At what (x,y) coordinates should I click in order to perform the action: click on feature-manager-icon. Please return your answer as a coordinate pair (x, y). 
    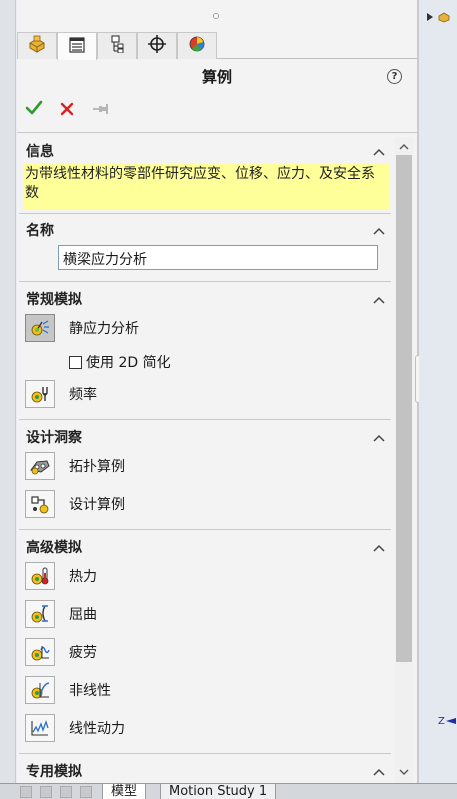
    Looking at the image, I should click on (37, 46).